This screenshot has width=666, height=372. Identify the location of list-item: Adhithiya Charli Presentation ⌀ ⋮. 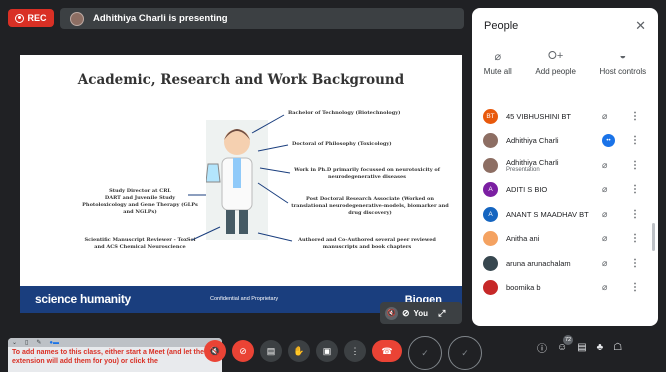
(565, 165).